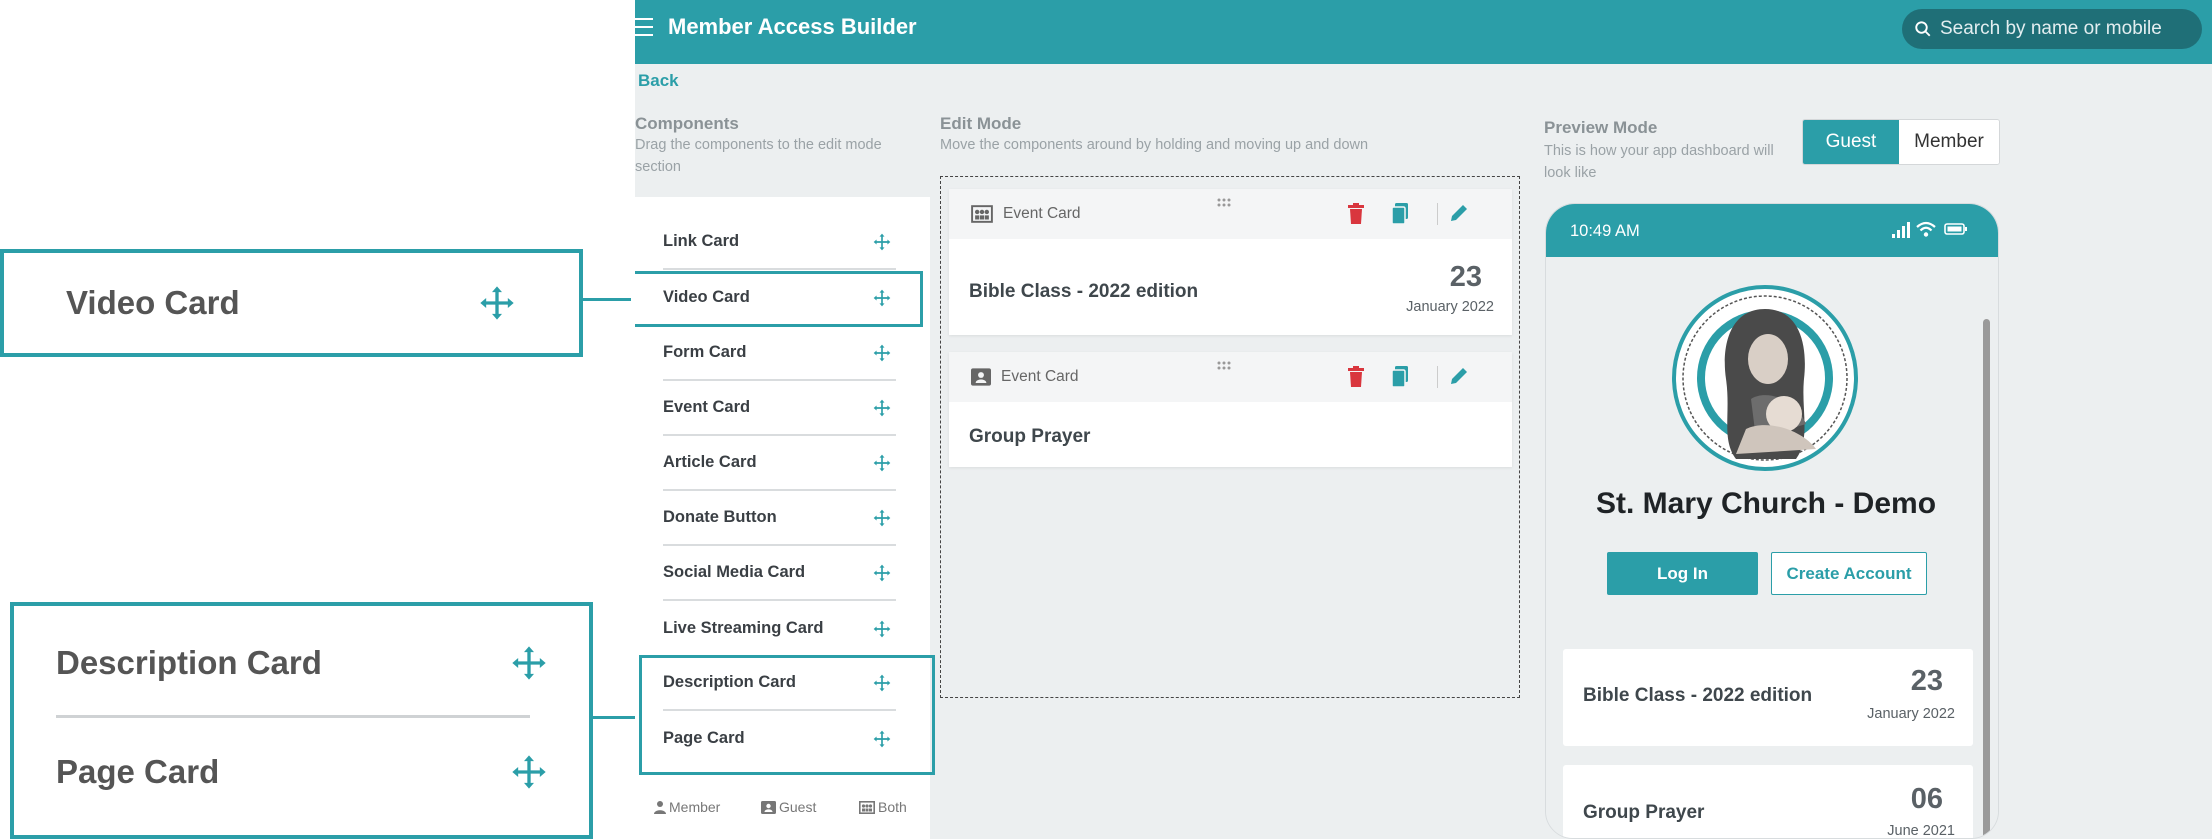 This screenshot has width=2212, height=839. I want to click on edit-mode-title: Edit Mode, so click(981, 123).